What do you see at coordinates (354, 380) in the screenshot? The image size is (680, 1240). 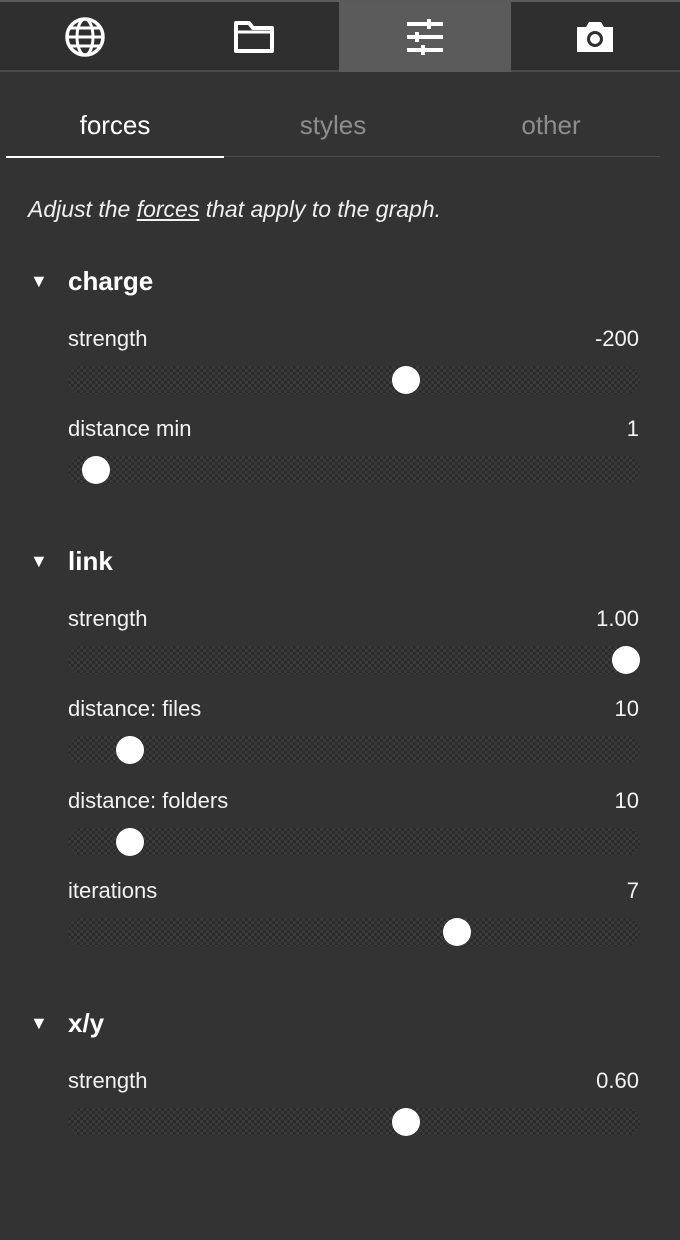 I see `charge-strength-slider` at bounding box center [354, 380].